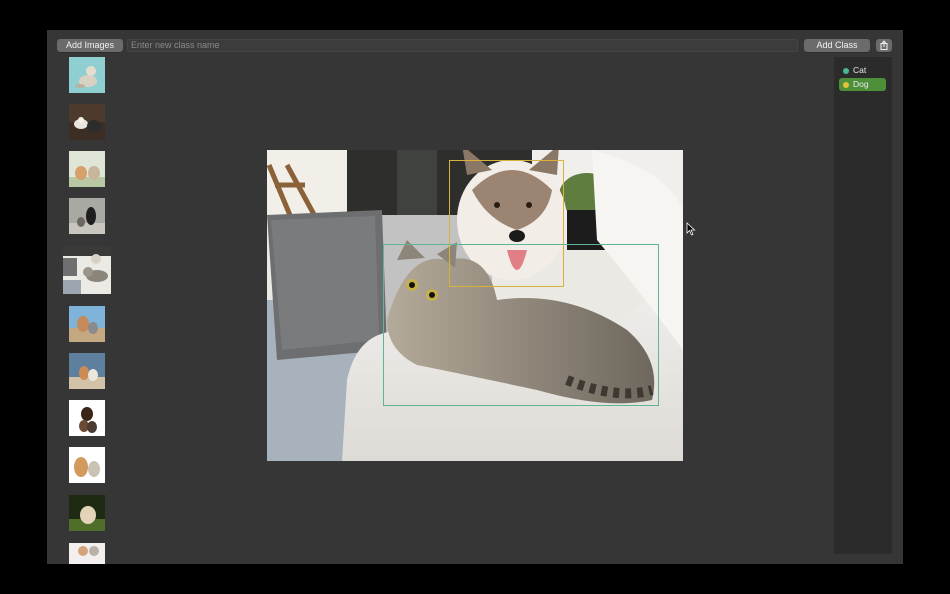 The width and height of the screenshot is (950, 594). I want to click on class-list: Cat Dog, so click(863, 305).